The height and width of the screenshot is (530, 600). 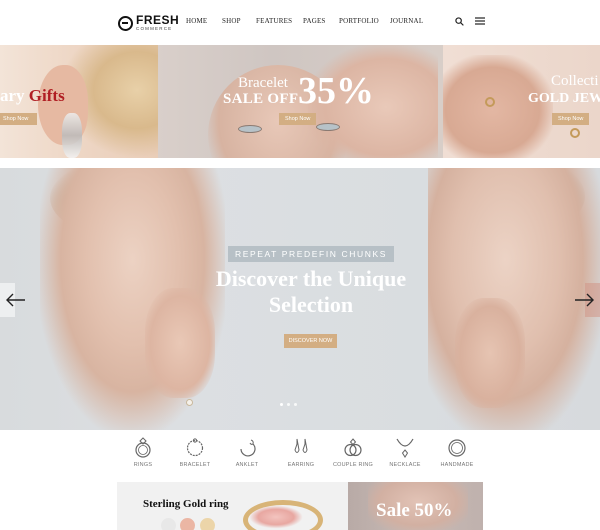 What do you see at coordinates (336, 91) in the screenshot?
I see `banner-discount-percent: 35%` at bounding box center [336, 91].